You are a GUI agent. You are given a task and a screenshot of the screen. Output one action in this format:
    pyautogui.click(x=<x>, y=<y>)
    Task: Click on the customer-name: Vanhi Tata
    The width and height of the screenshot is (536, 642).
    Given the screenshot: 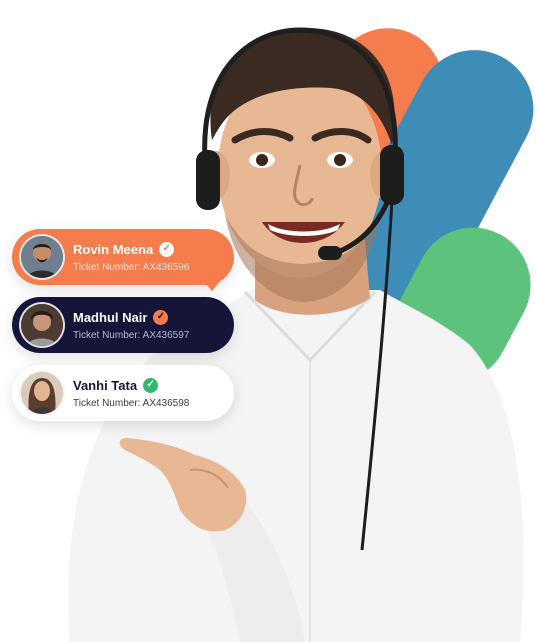 What is the action you would take?
    pyautogui.click(x=105, y=385)
    